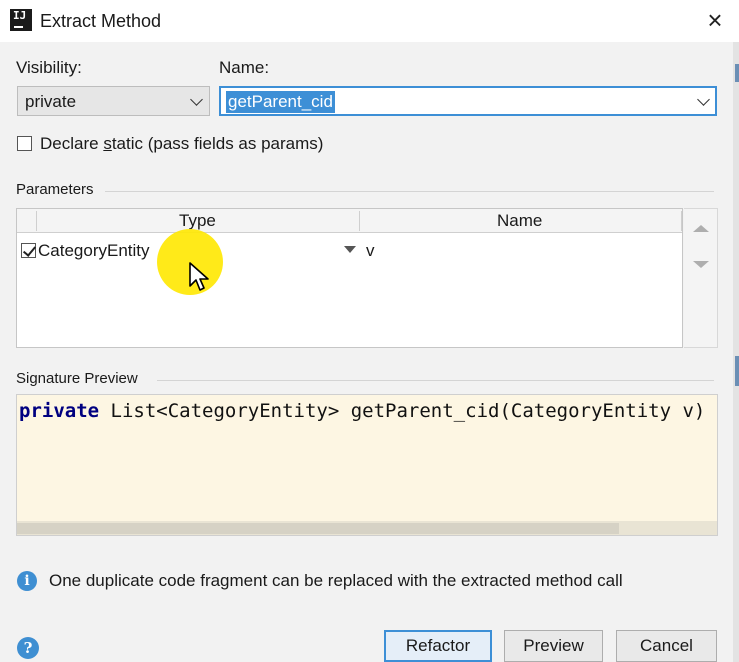 The height and width of the screenshot is (662, 739). I want to click on signature-preview-label: Signature Preview, so click(77, 378).